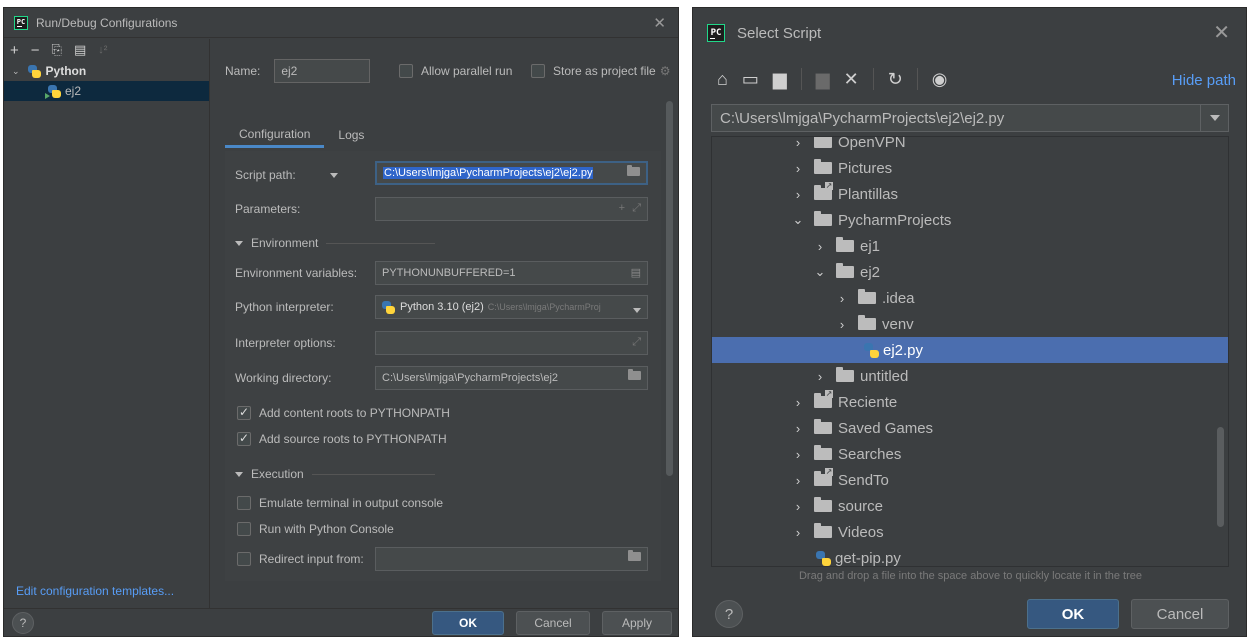 The image size is (1247, 637). Describe the element at coordinates (851, 79) in the screenshot. I see `delete-icon: ✕` at that location.